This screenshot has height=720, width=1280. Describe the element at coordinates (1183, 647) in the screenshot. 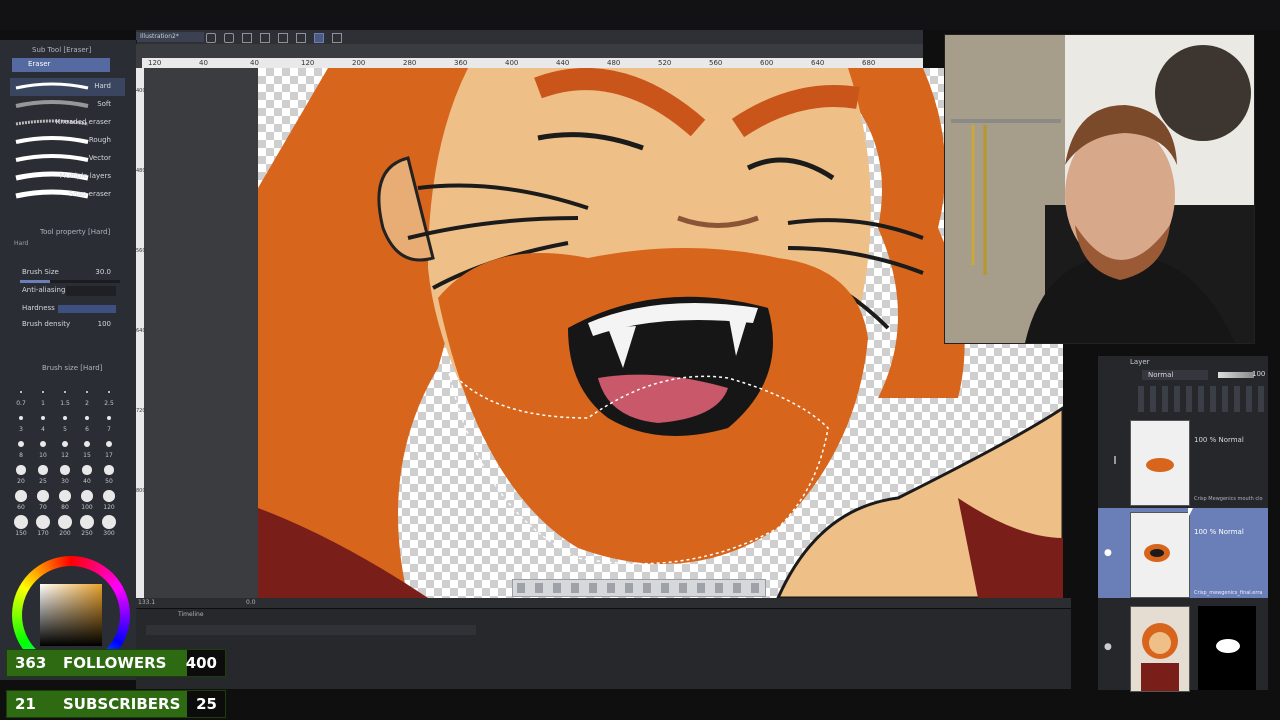

I see `layer-row: ●` at that location.